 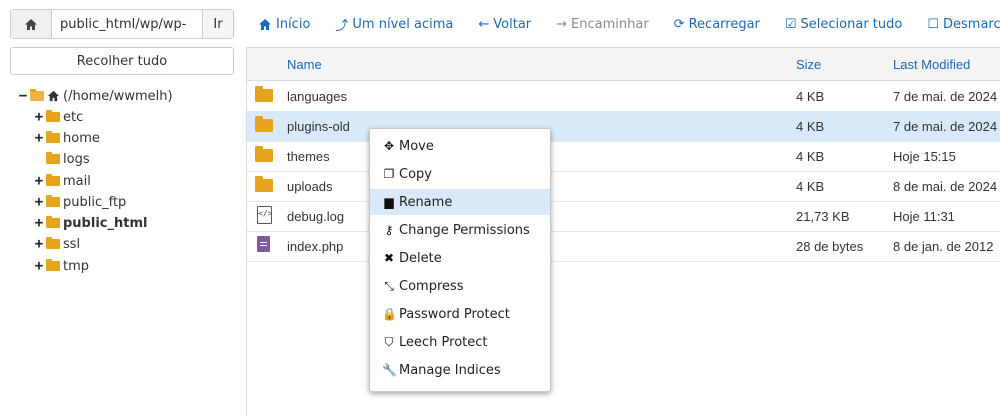 I want to click on x-icon: ✖, so click(x=389, y=258).